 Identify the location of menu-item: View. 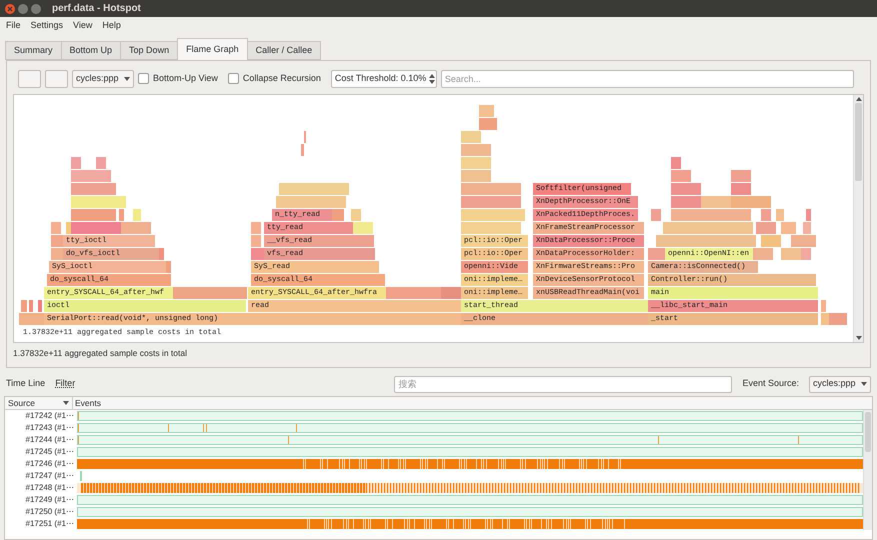
(82, 26).